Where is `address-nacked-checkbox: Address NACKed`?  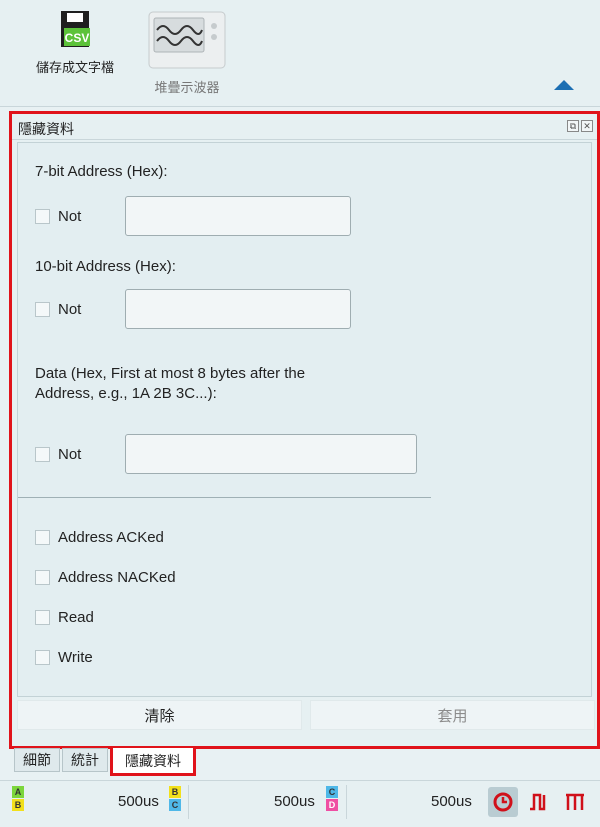
address-nacked-checkbox: Address NACKed is located at coordinates (105, 577).